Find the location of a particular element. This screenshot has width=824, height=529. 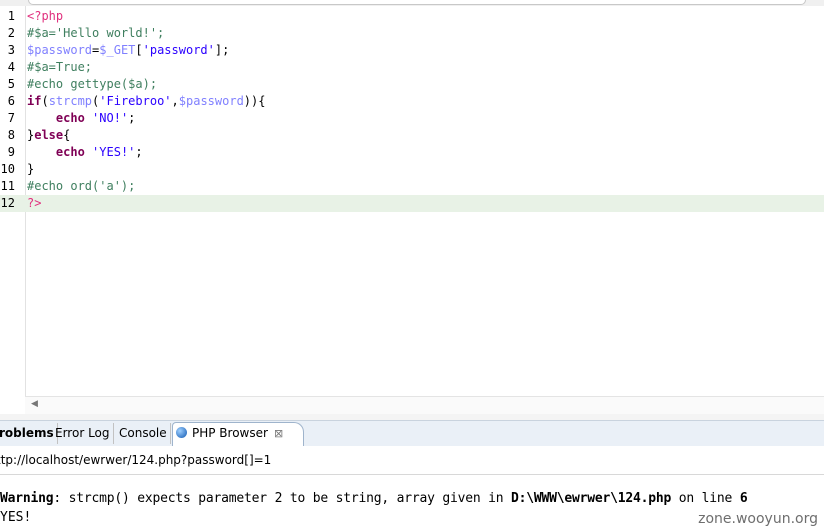

code-text: #$a='Hello world!'; is located at coordinates (95, 33).